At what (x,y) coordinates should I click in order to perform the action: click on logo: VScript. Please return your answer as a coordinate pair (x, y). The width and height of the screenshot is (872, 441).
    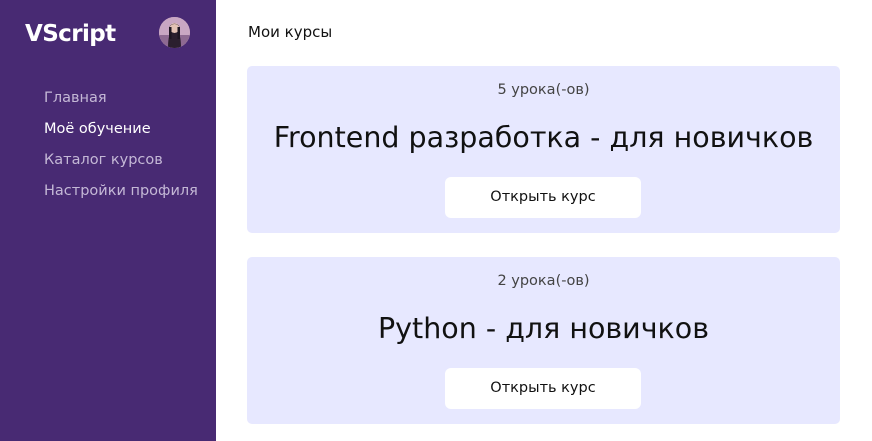
    Looking at the image, I should click on (70, 34).